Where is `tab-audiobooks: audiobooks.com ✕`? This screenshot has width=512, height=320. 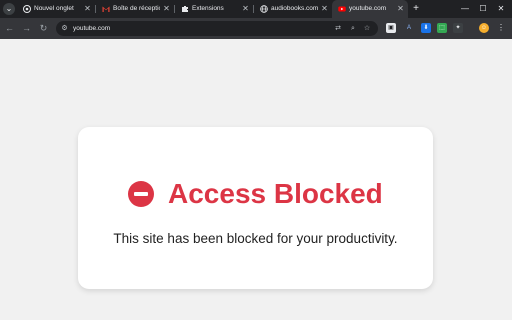
tab-audiobooks: audiobooks.com ✕ is located at coordinates (293, 9).